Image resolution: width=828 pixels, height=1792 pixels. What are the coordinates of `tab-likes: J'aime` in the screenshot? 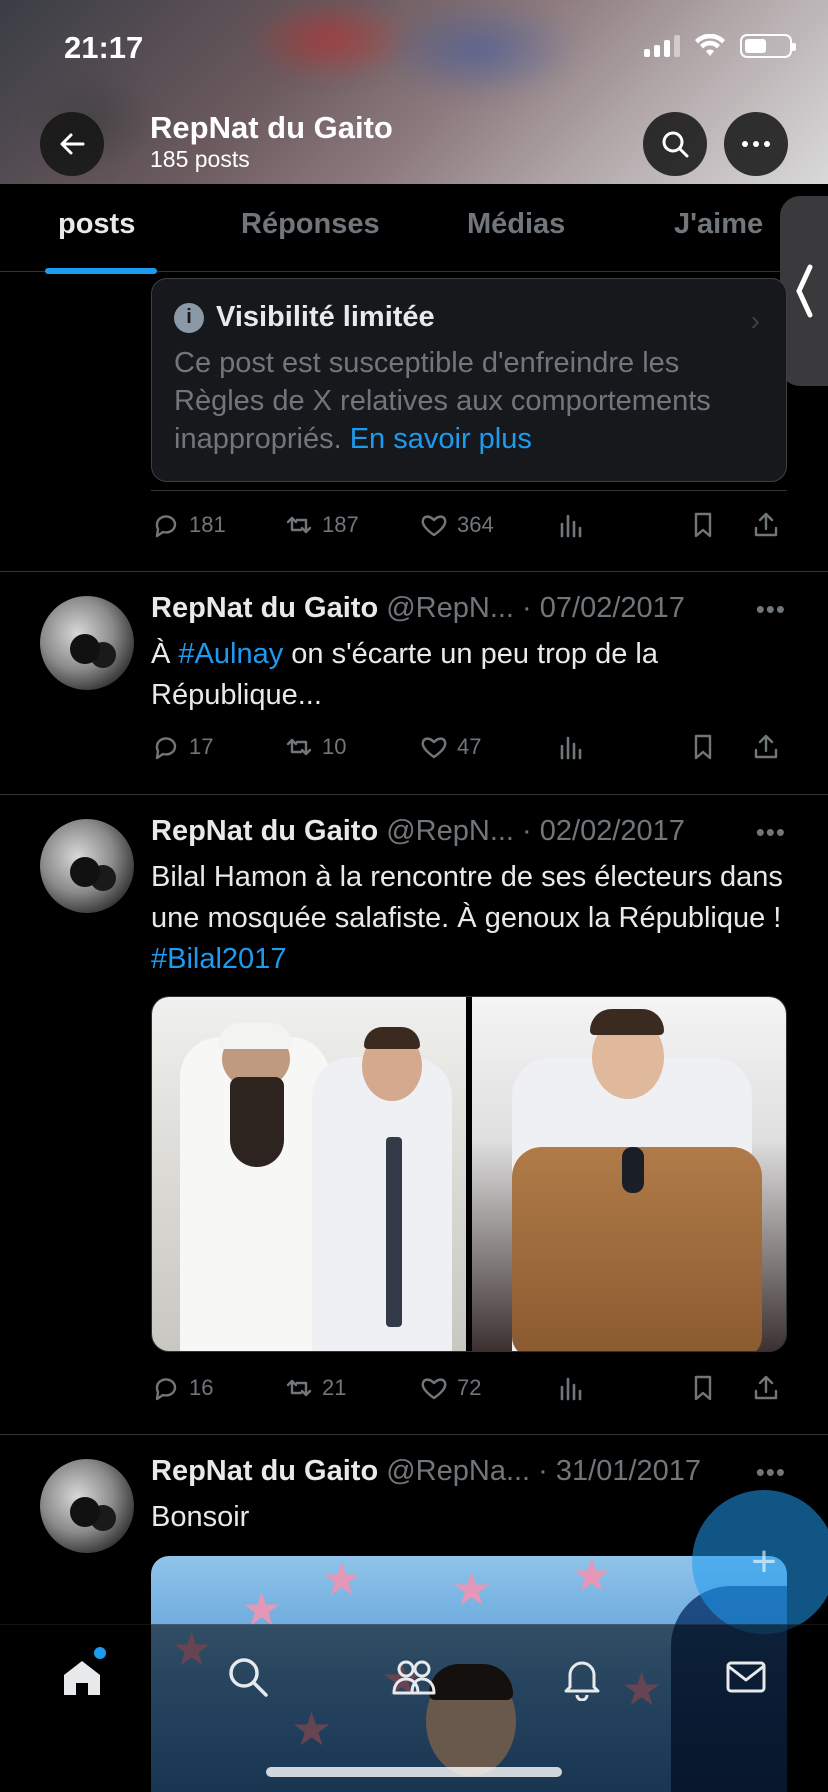 It's located at (718, 224).